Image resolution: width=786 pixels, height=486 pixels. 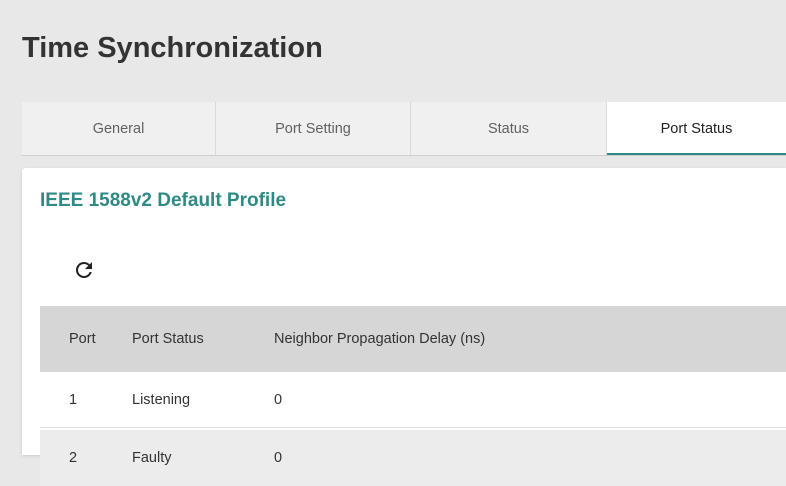 I want to click on refresh-icon, so click(x=83, y=269).